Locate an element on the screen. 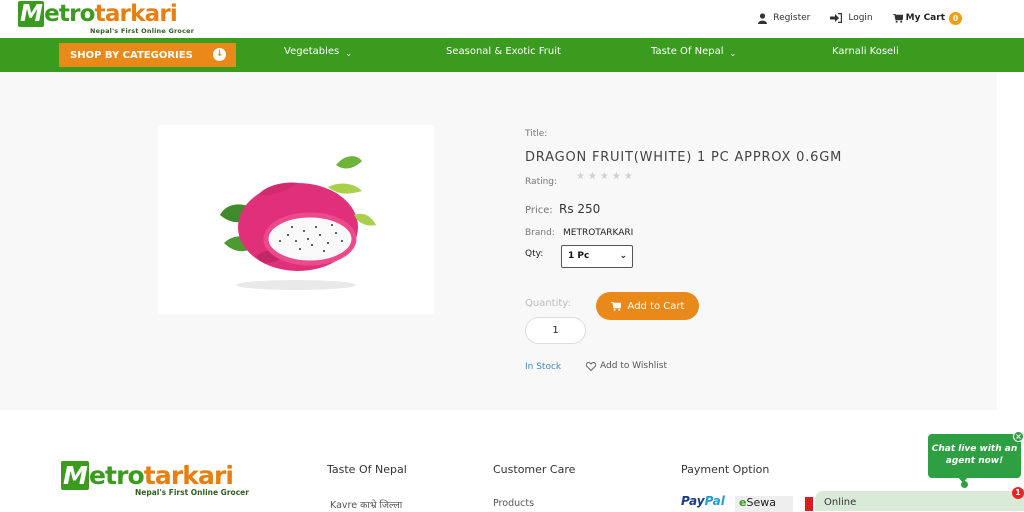  footer-logo: Metrotarkari Nepal's First Online Grocer is located at coordinates (158, 481).